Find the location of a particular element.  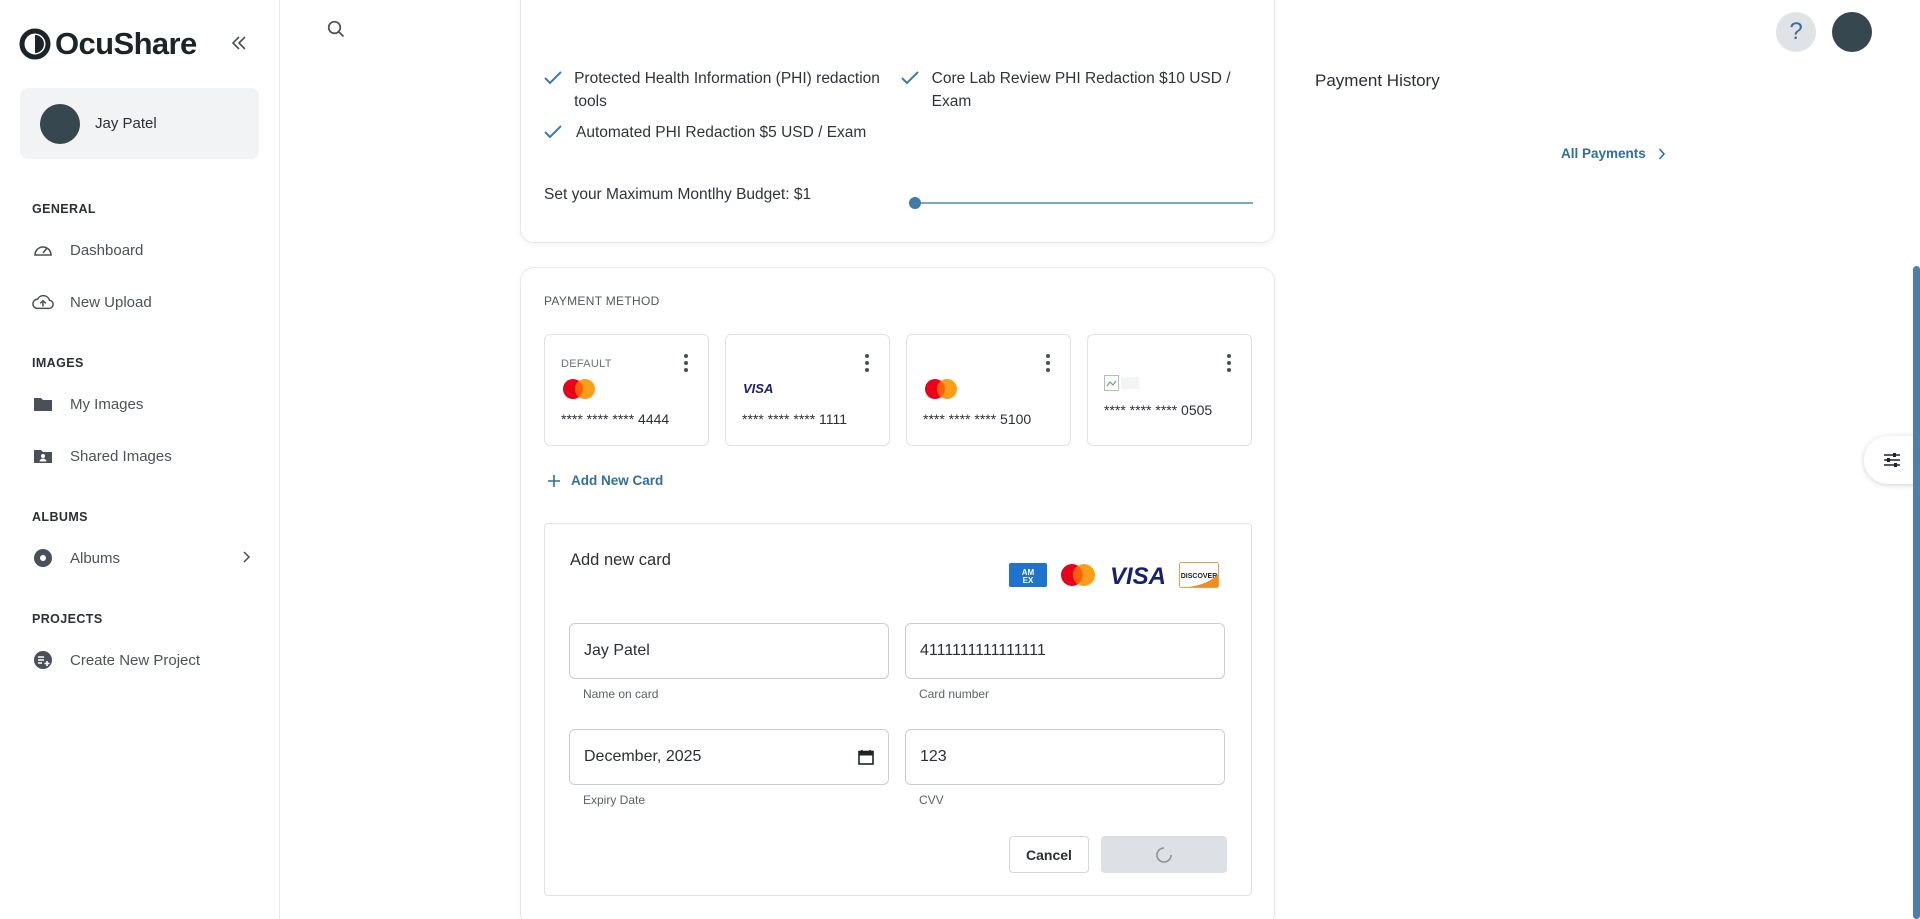

expiry-date-value: December, 2025 is located at coordinates (643, 756).